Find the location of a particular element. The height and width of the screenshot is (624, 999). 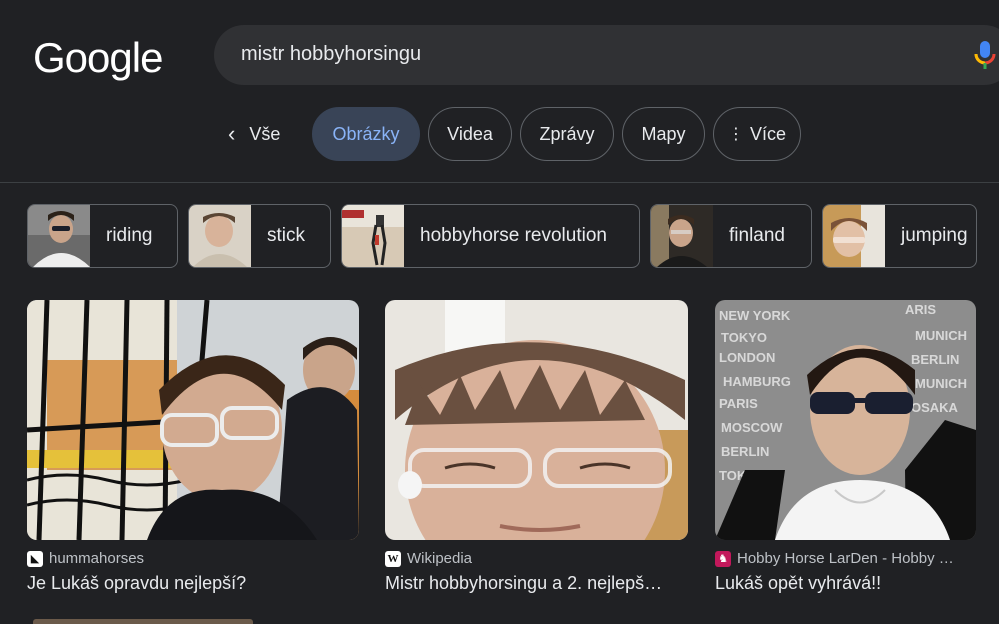

result-source-label: Wikipedia is located at coordinates (440, 558).